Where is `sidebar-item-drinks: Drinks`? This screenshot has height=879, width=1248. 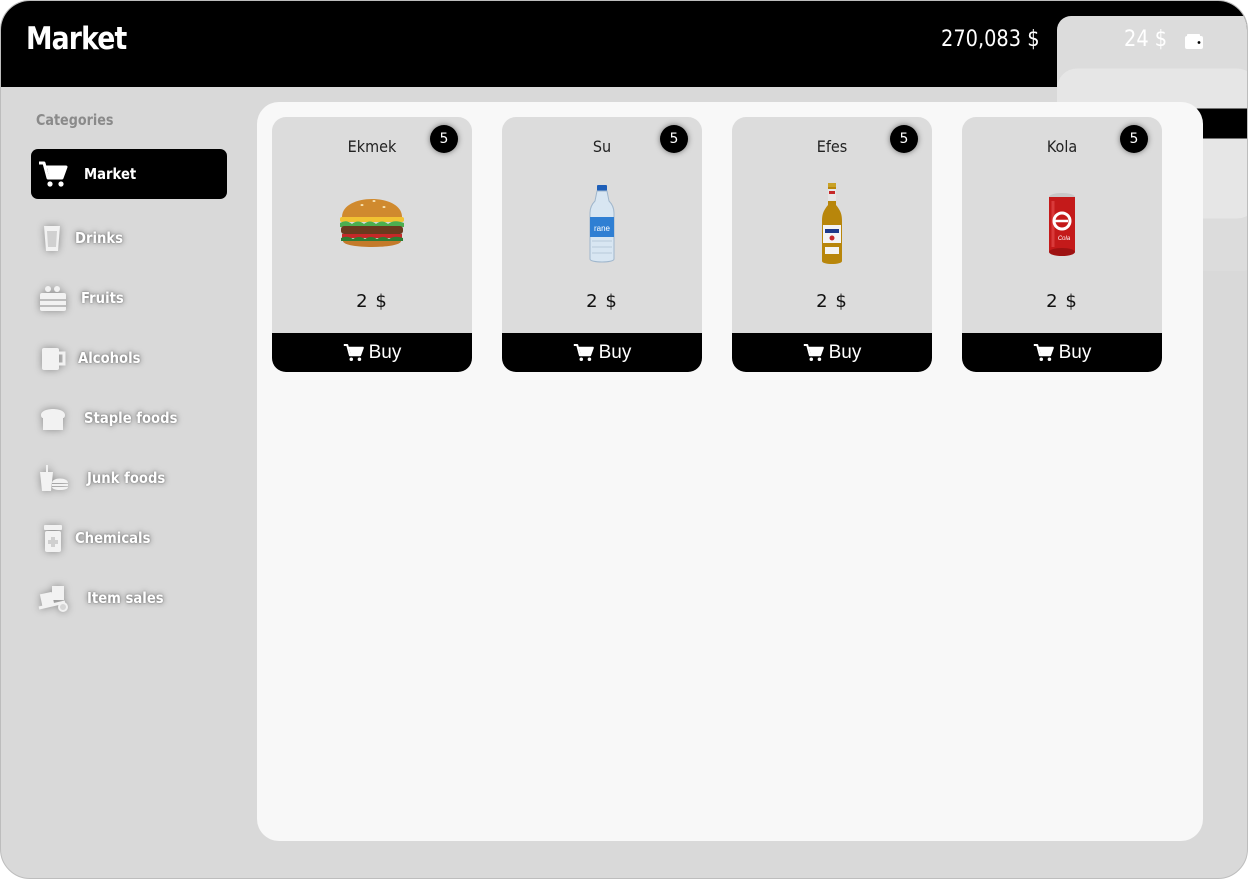 sidebar-item-drinks: Drinks is located at coordinates (129, 238).